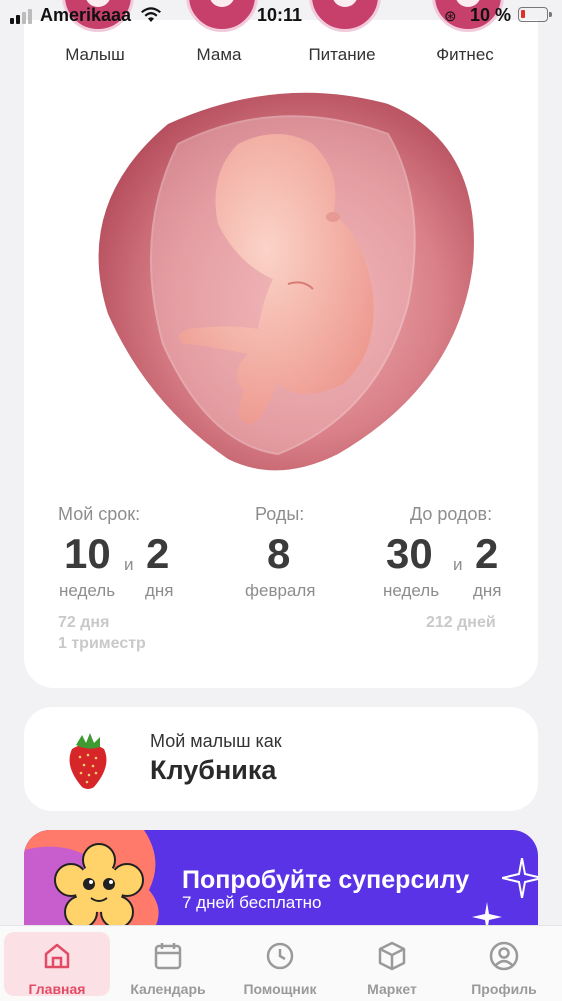 The width and height of the screenshot is (562, 1001). I want to click on tab-profile: Профиль, so click(504, 963).